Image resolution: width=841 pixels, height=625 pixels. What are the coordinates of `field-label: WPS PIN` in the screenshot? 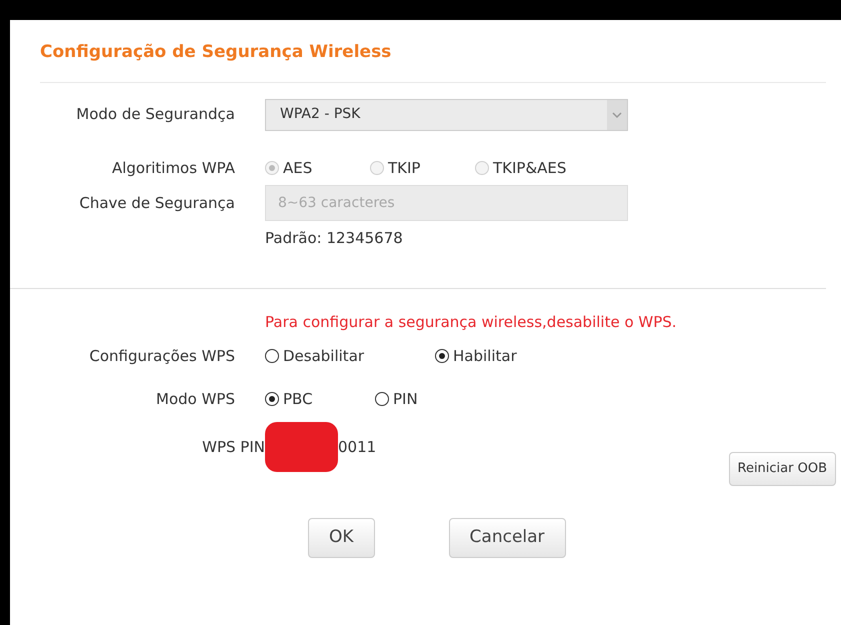 It's located at (233, 447).